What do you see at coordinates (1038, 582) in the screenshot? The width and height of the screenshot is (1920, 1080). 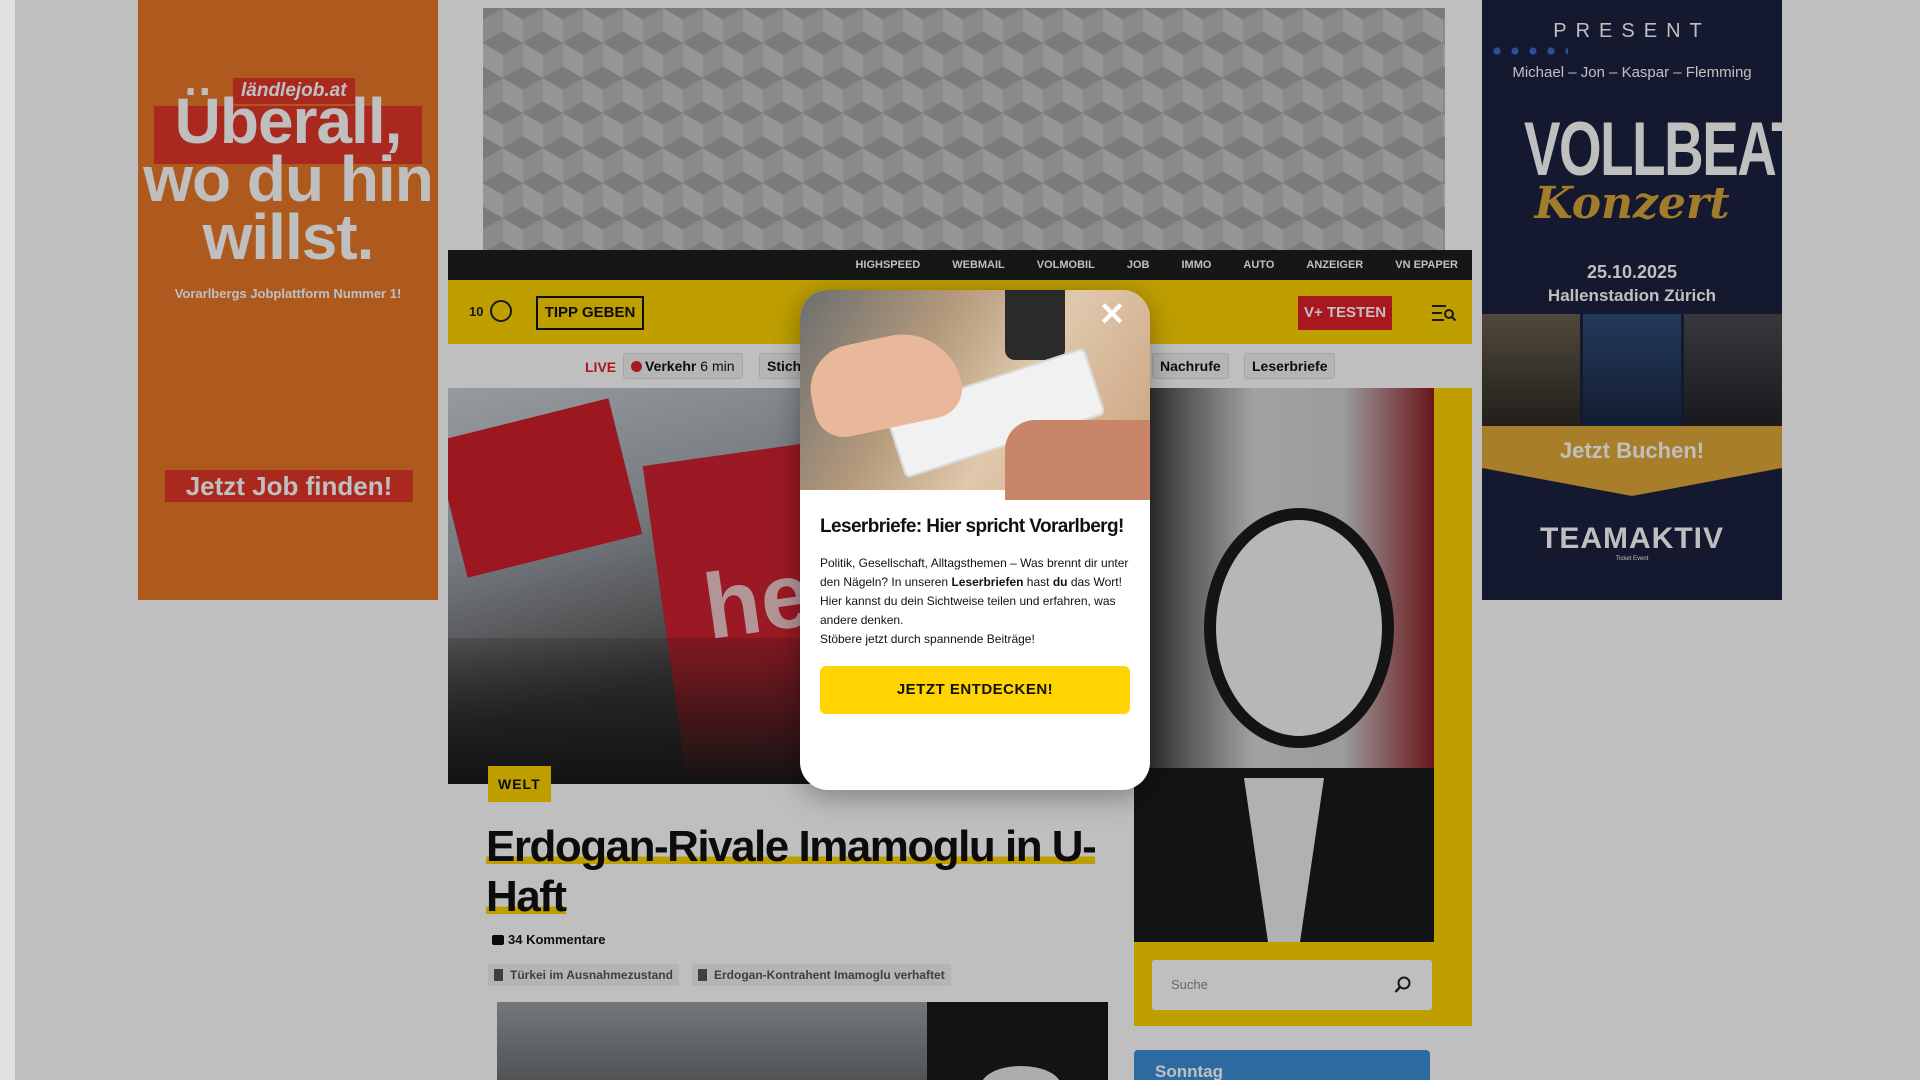 I see `body-text: hast` at bounding box center [1038, 582].